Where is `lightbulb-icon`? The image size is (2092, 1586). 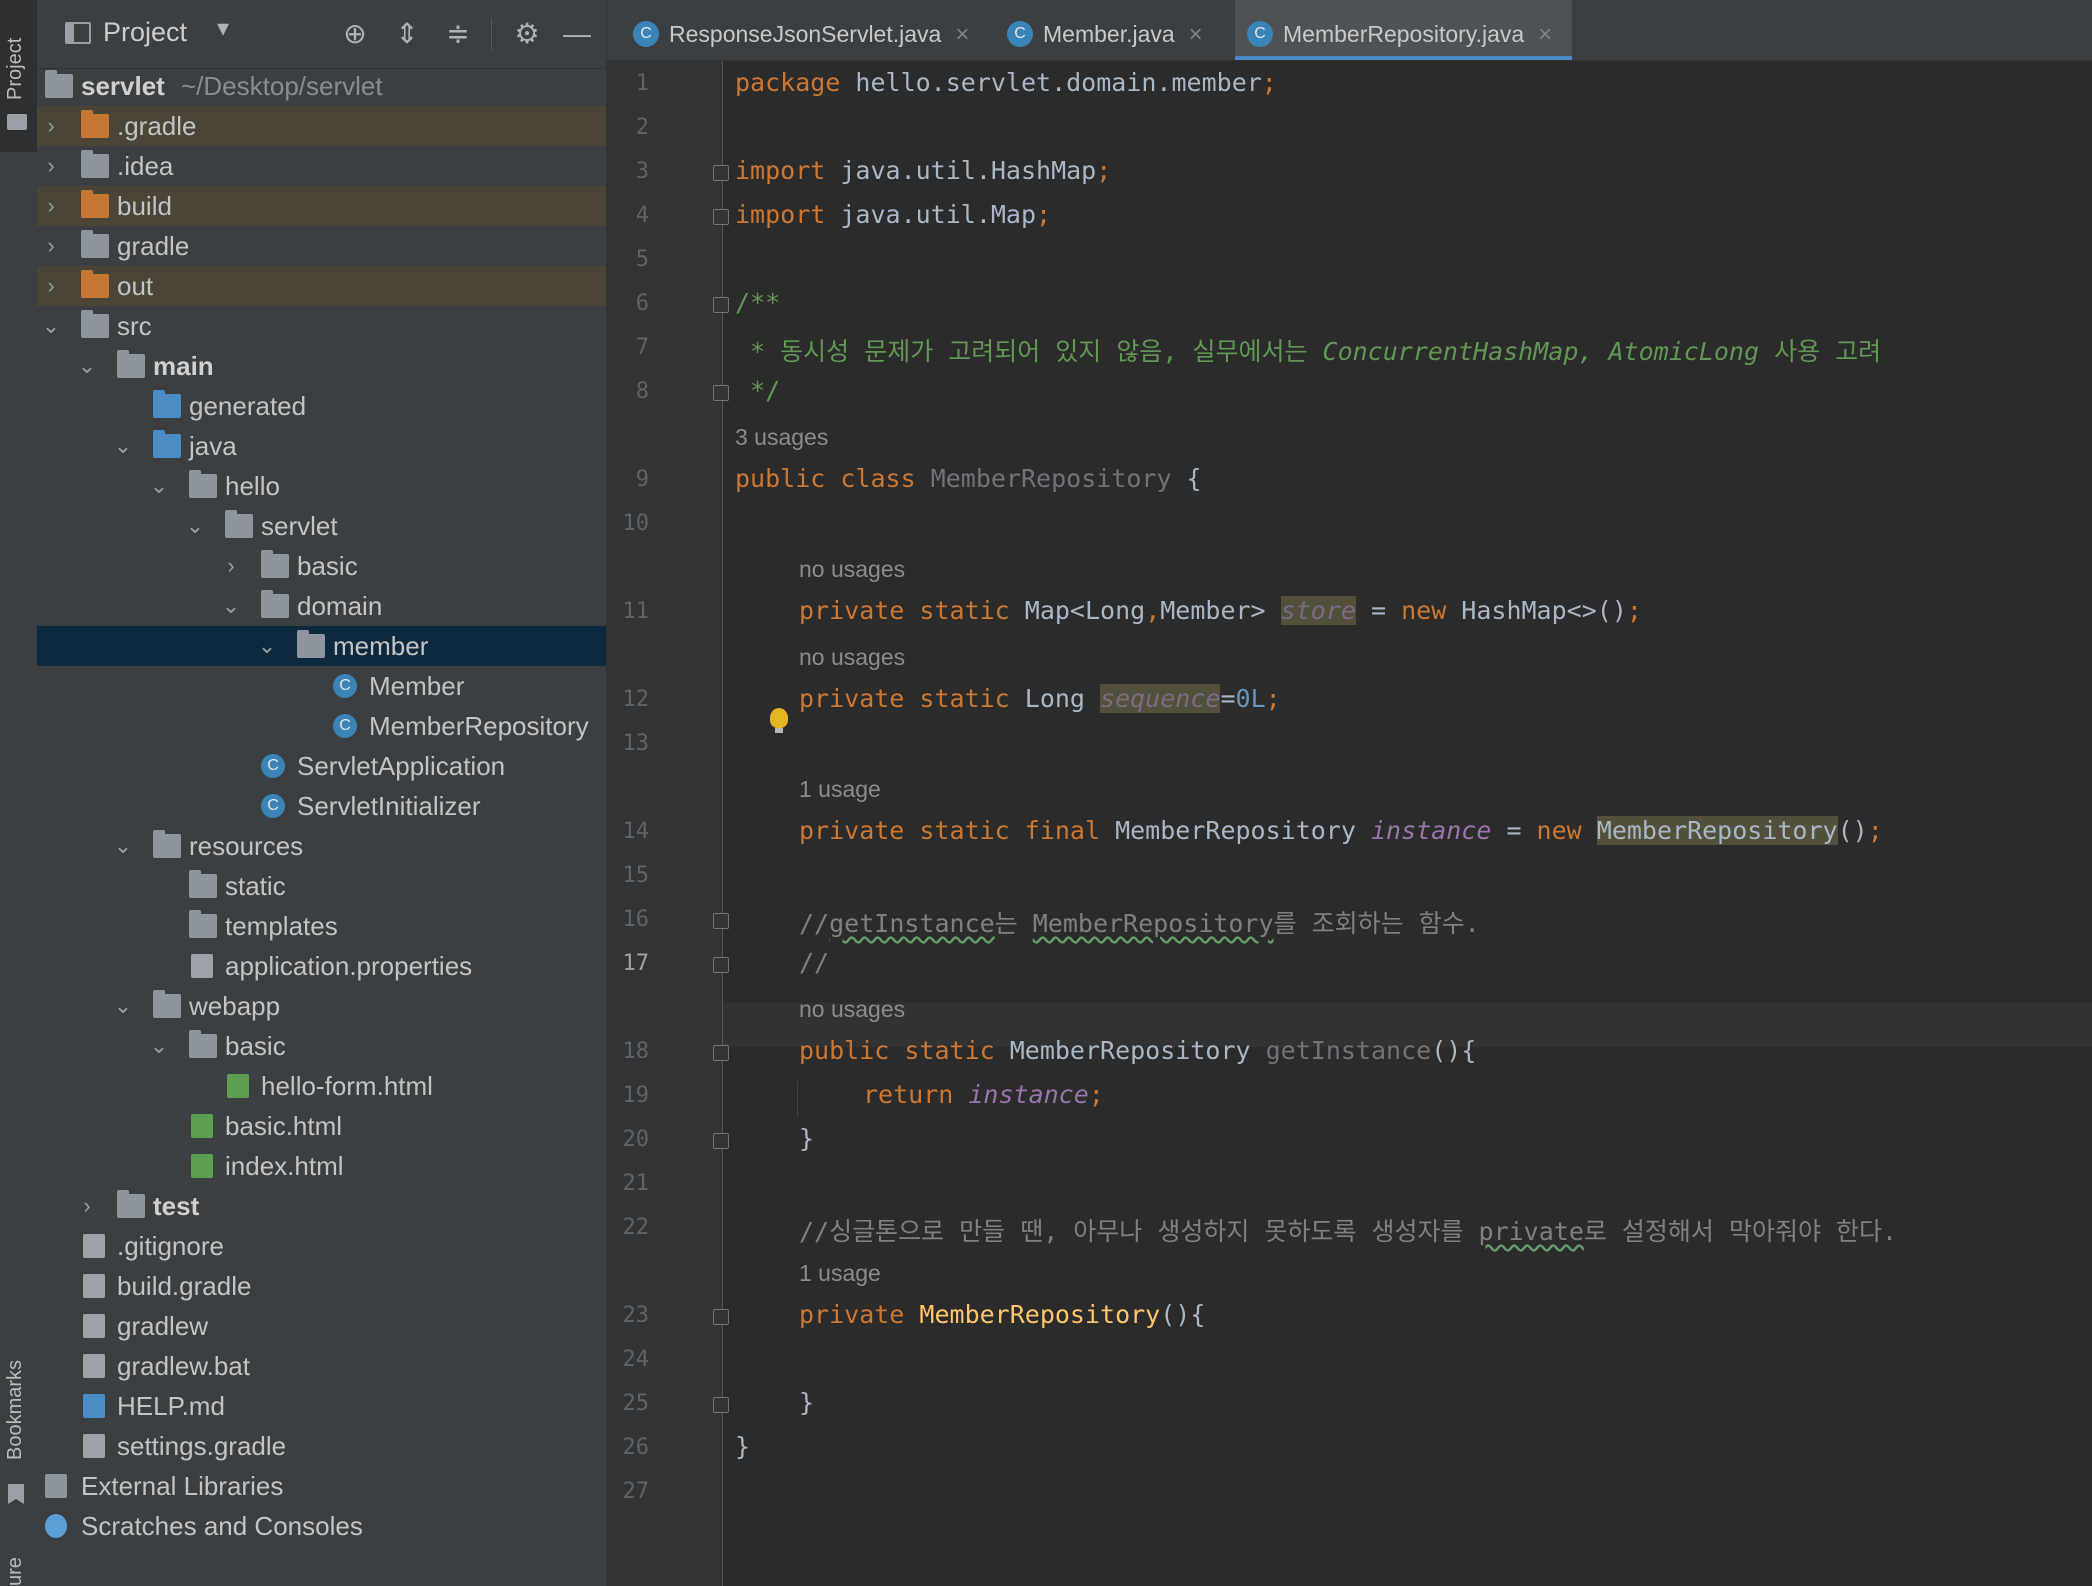 lightbulb-icon is located at coordinates (779, 720).